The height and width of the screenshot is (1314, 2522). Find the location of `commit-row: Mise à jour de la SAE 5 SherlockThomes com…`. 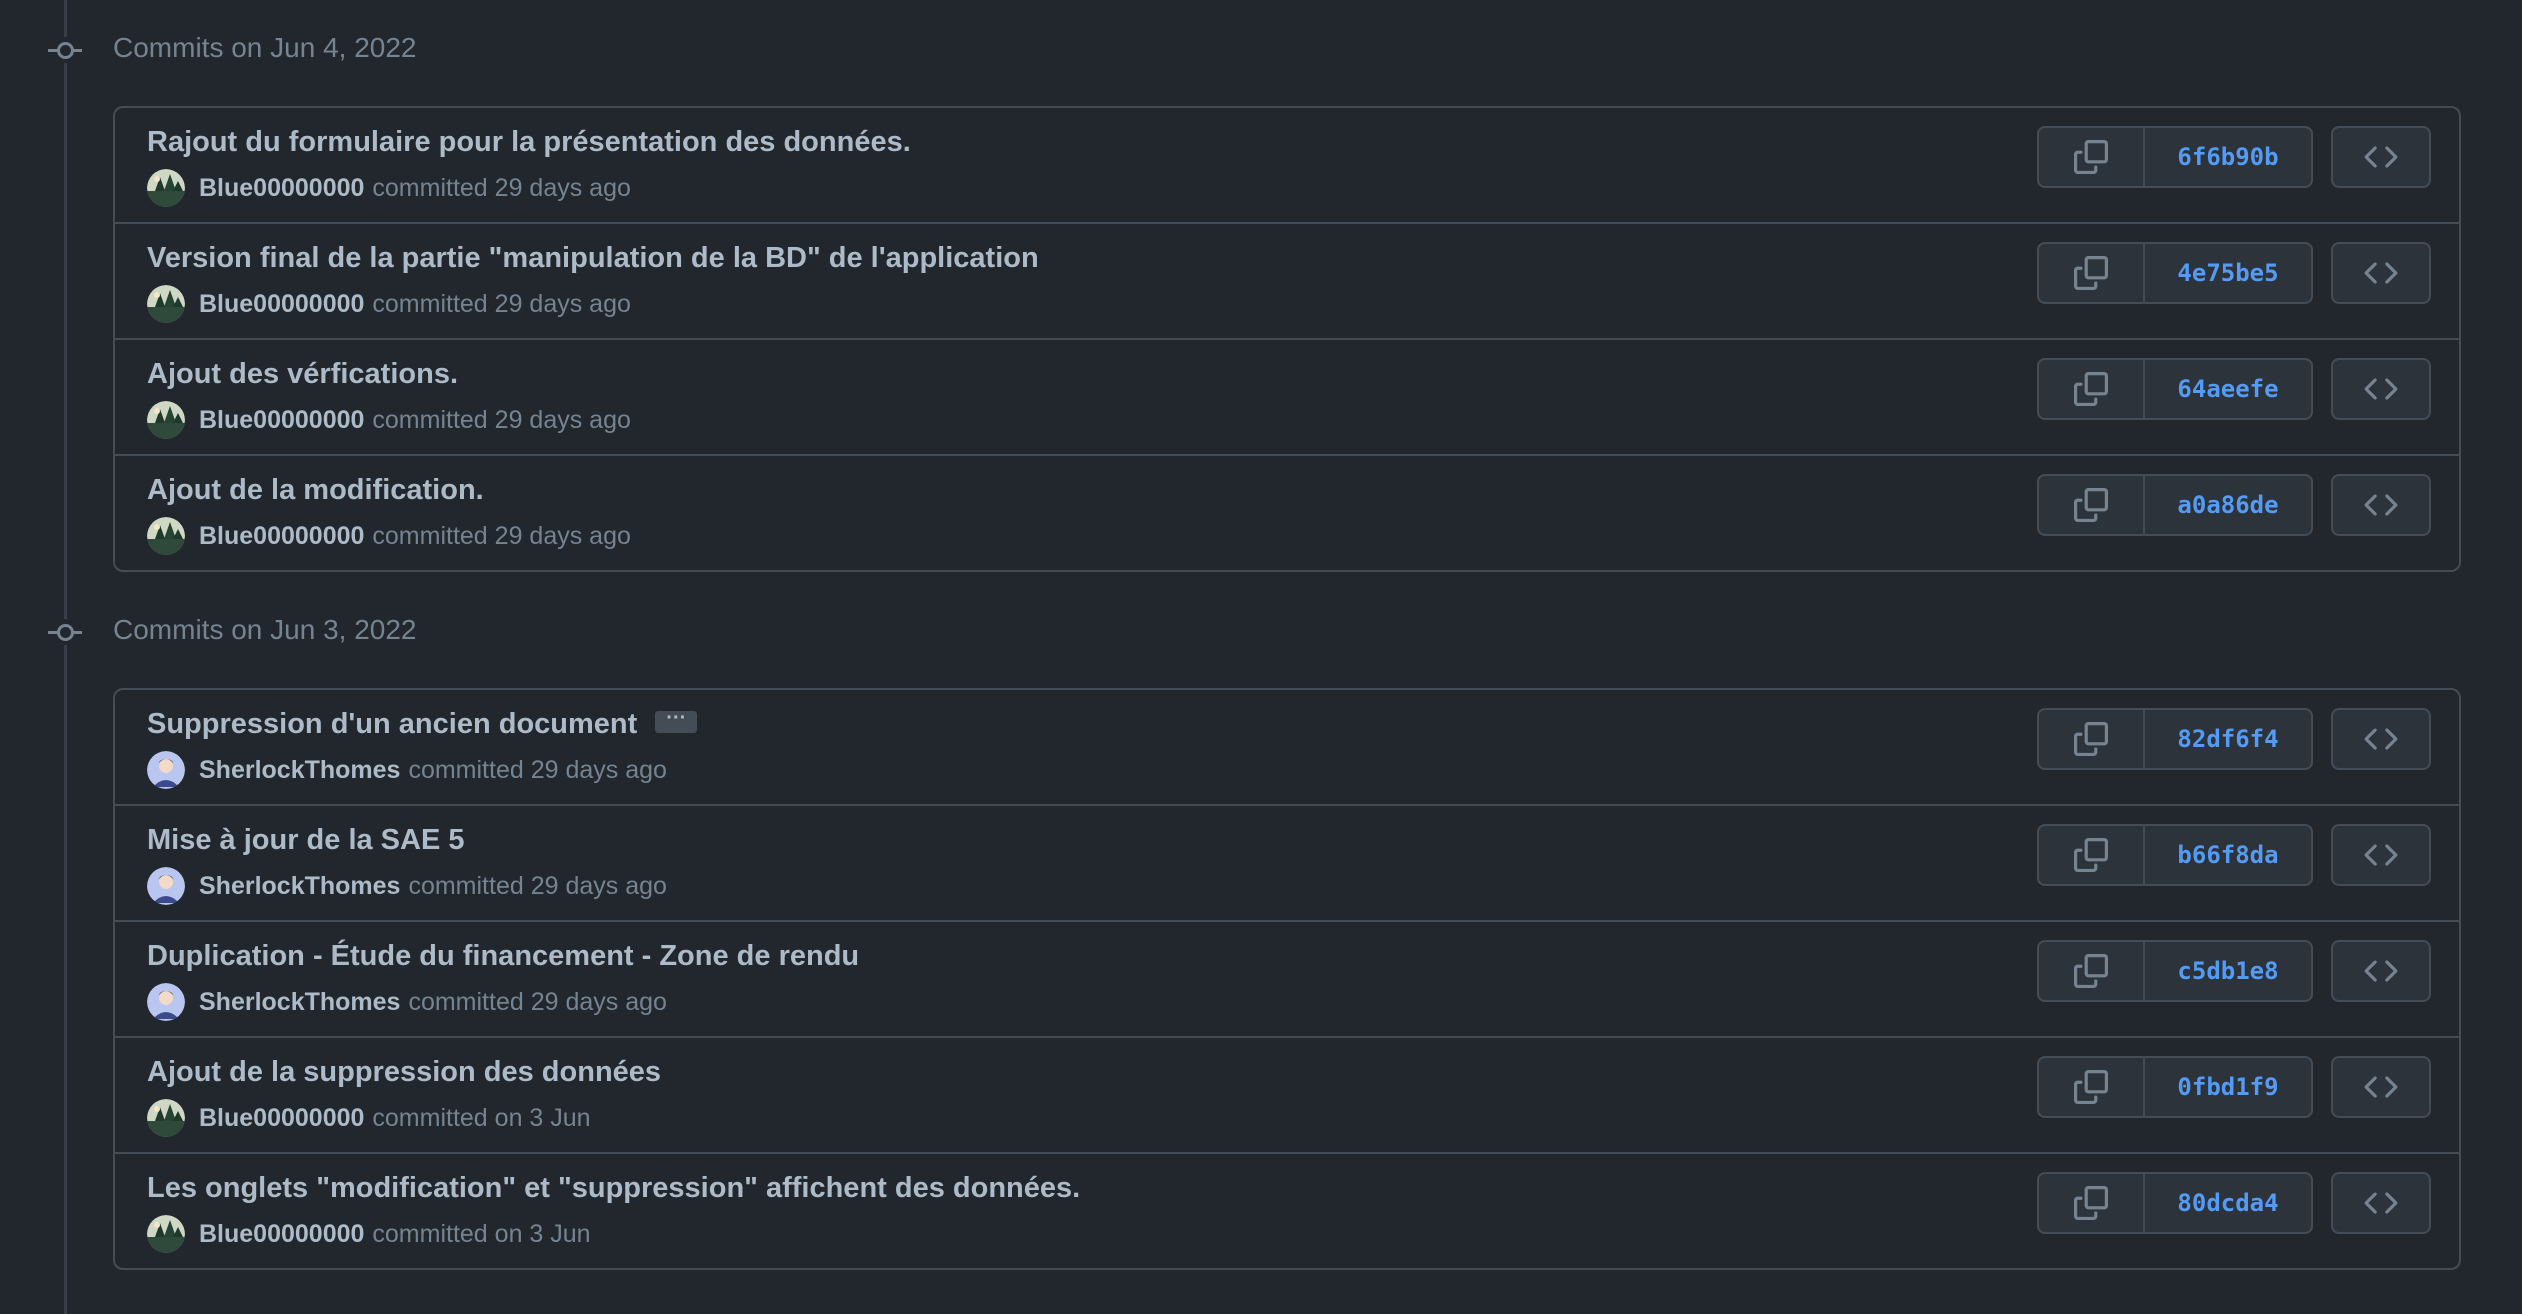

commit-row: Mise à jour de la SAE 5 SherlockThomes com… is located at coordinates (1287, 862).